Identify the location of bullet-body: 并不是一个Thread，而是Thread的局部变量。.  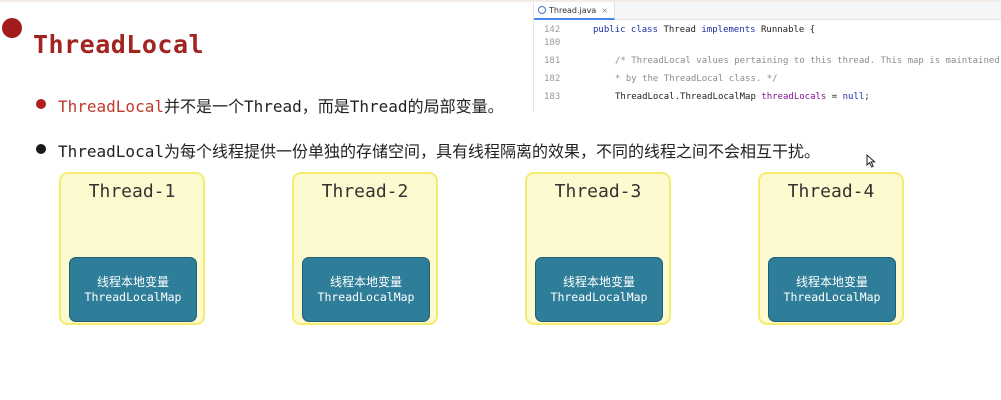
(333, 106).